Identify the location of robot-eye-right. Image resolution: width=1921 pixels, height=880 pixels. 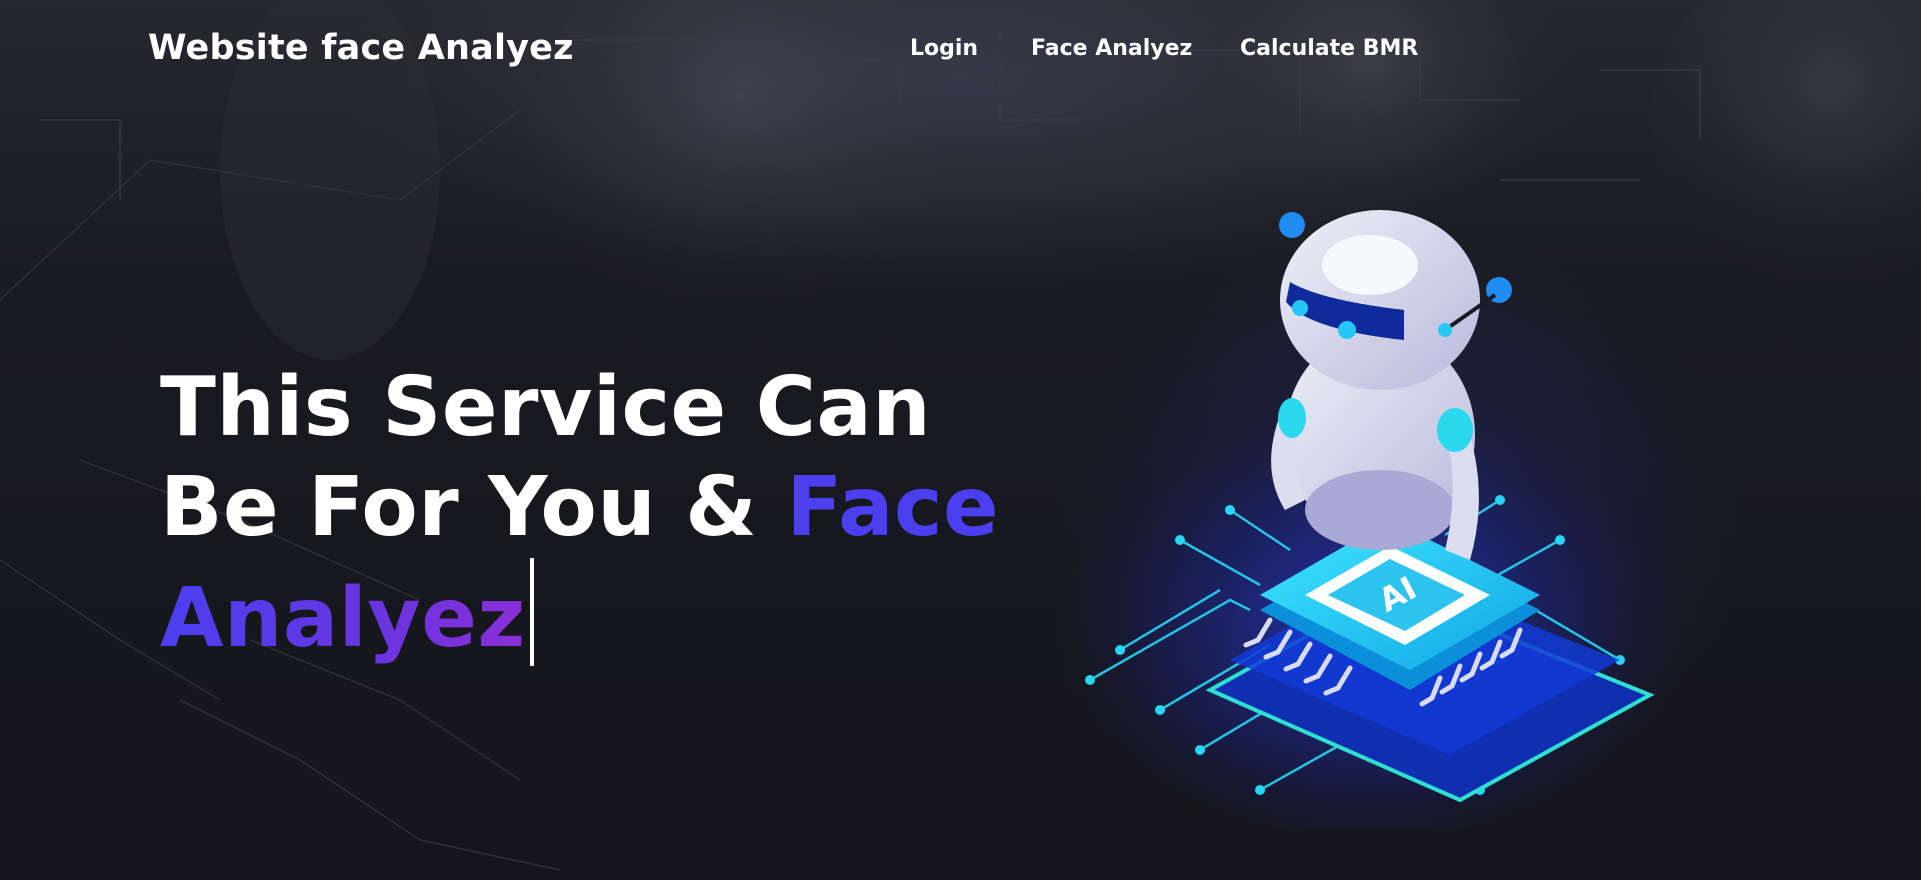
(1347, 330).